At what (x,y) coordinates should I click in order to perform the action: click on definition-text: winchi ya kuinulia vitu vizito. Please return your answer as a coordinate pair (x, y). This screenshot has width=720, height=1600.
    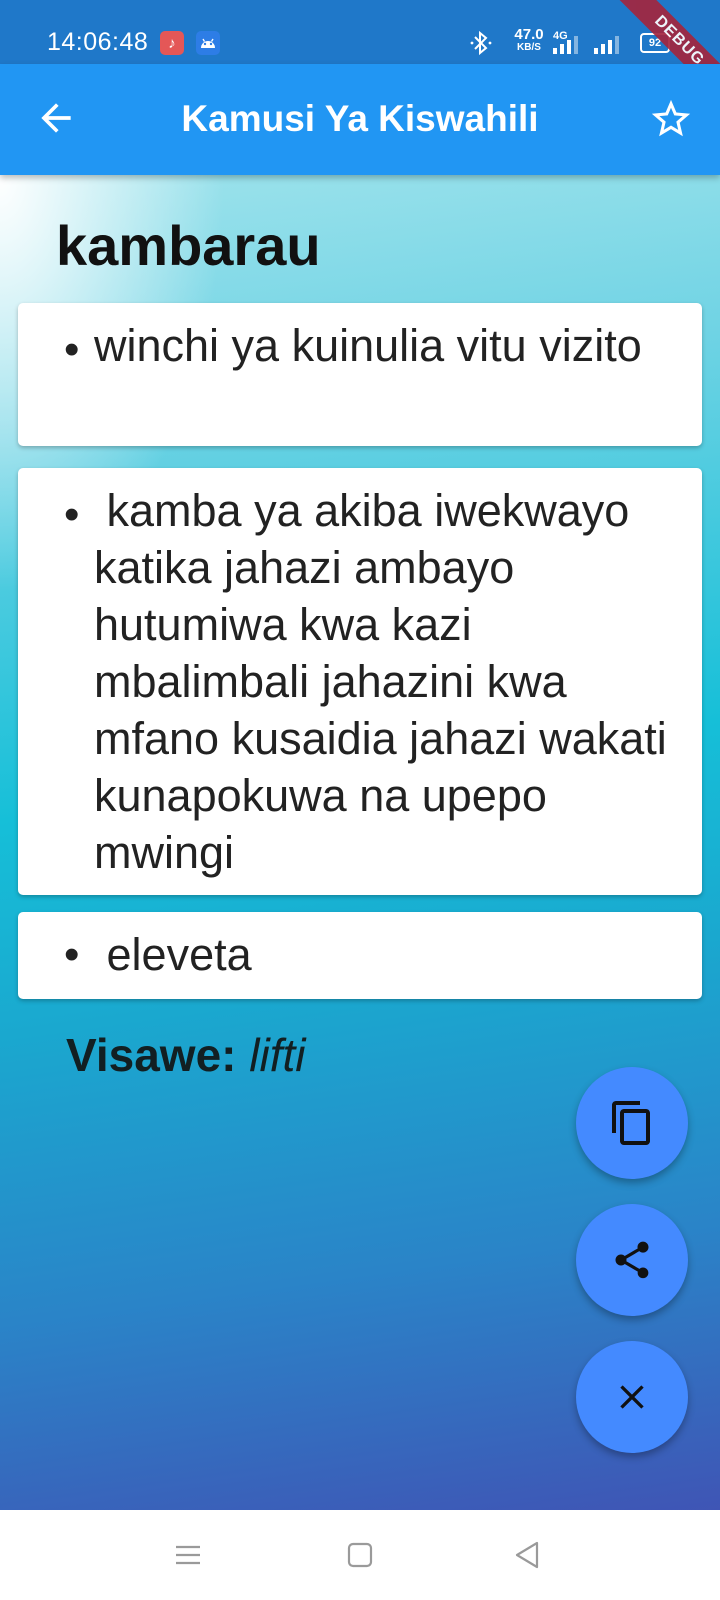
    Looking at the image, I should click on (368, 345).